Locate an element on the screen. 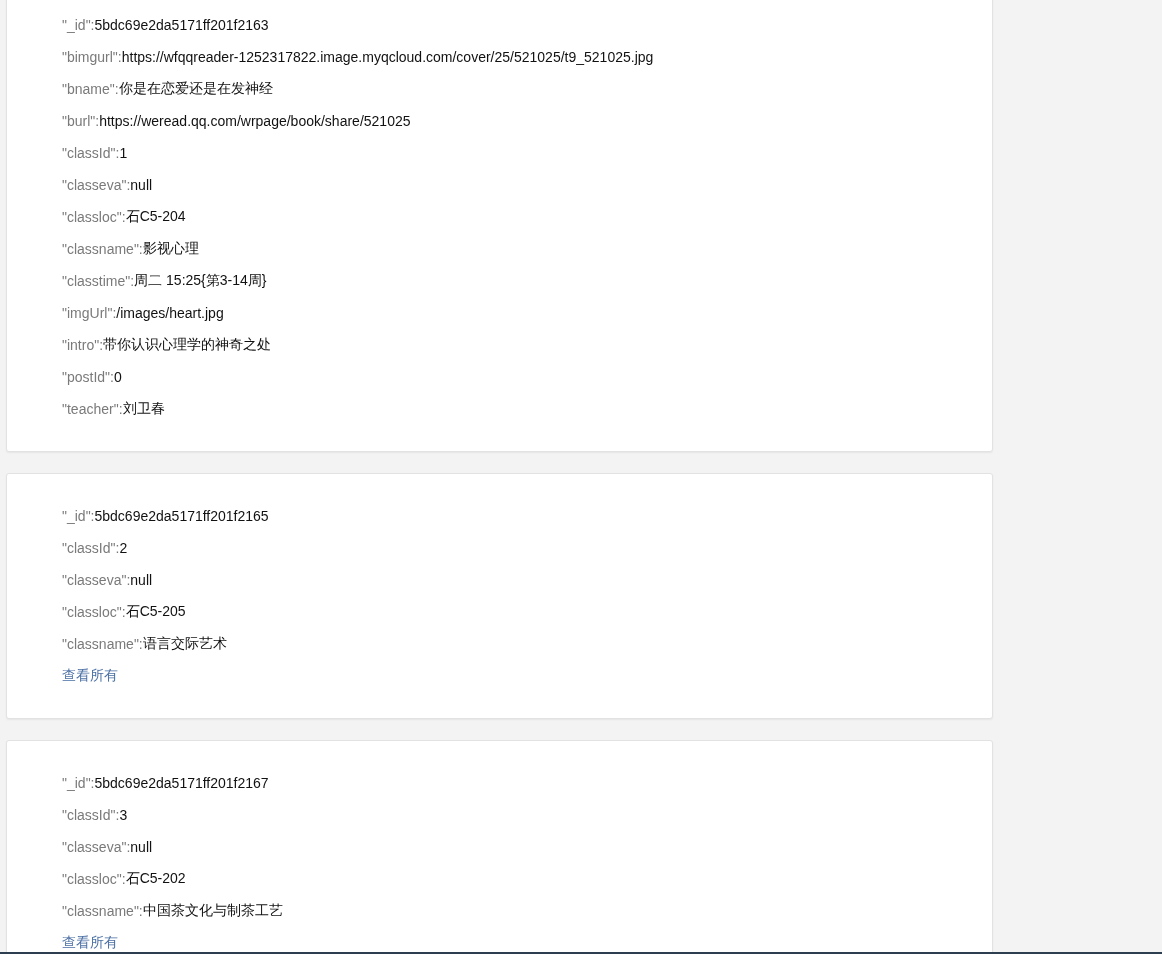  field-key: "postId": is located at coordinates (88, 377).